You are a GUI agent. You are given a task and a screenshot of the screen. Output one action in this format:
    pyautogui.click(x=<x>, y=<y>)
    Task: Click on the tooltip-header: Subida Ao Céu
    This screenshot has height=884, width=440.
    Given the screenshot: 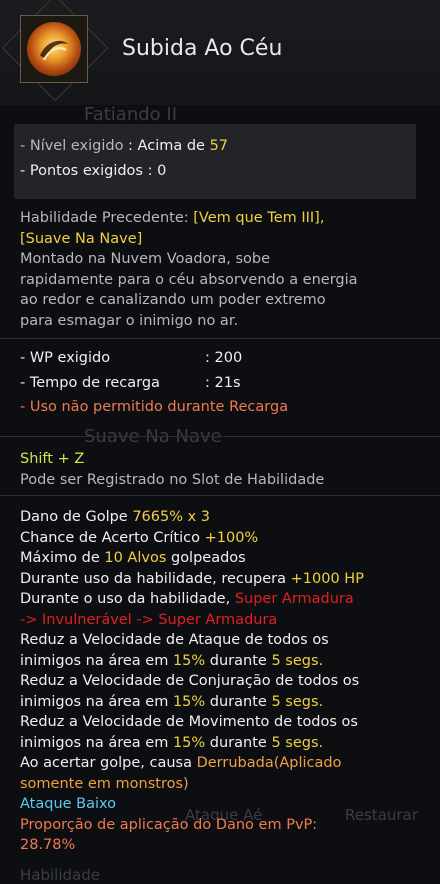 What is the action you would take?
    pyautogui.click(x=220, y=52)
    